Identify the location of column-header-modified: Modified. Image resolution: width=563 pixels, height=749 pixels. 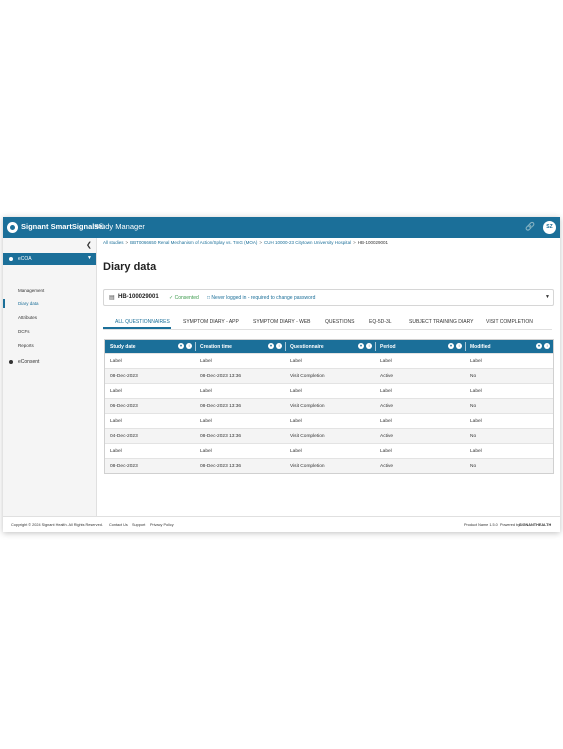
(480, 347).